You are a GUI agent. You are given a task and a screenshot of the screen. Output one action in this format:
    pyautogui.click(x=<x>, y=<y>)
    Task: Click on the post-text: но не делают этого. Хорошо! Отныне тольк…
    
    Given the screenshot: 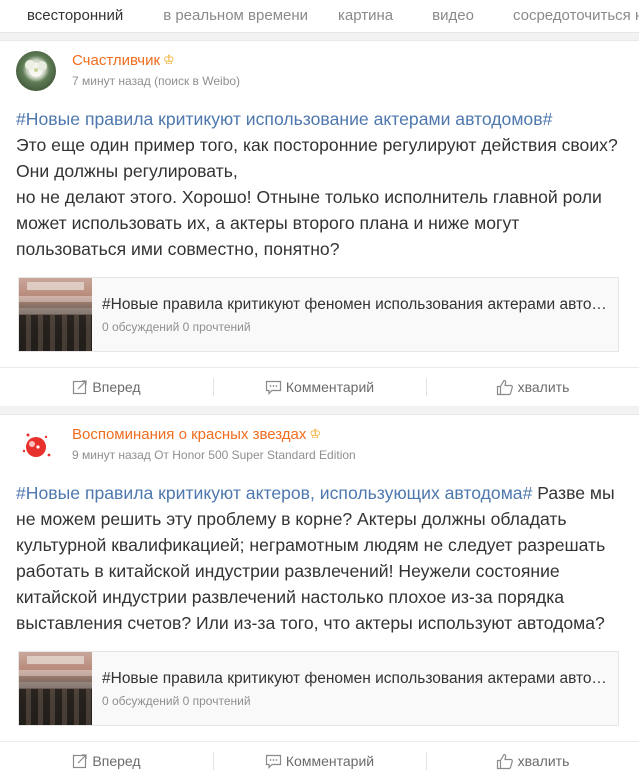 What is the action you would take?
    pyautogui.click(x=309, y=223)
    